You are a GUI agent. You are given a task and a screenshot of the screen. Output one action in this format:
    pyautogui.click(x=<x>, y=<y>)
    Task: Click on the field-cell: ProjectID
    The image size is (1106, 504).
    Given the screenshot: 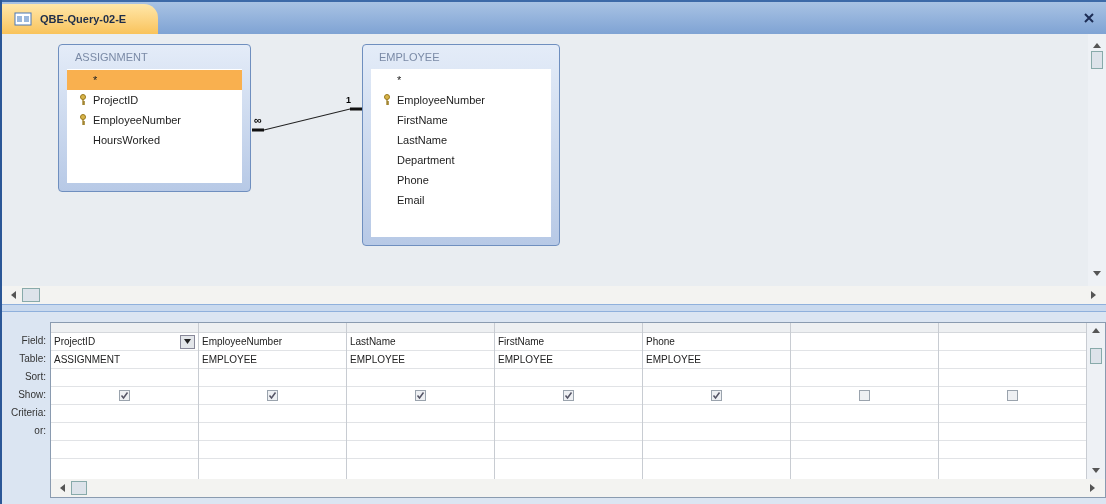 What is the action you would take?
    pyautogui.click(x=124, y=342)
    